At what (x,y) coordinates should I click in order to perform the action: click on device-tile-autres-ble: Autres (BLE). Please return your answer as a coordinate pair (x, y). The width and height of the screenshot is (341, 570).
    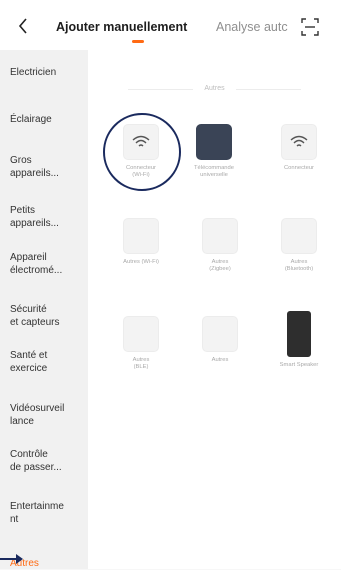
    Looking at the image, I should click on (141, 343).